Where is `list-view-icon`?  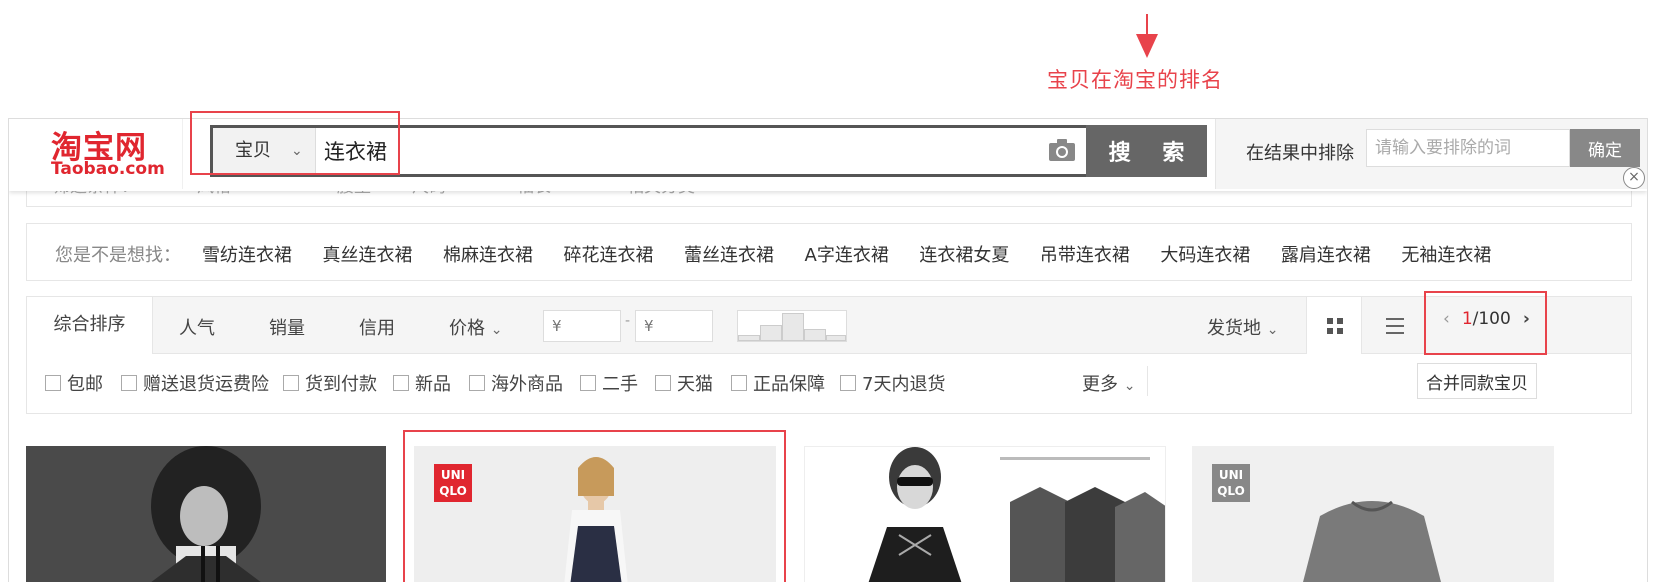 list-view-icon is located at coordinates (1395, 326).